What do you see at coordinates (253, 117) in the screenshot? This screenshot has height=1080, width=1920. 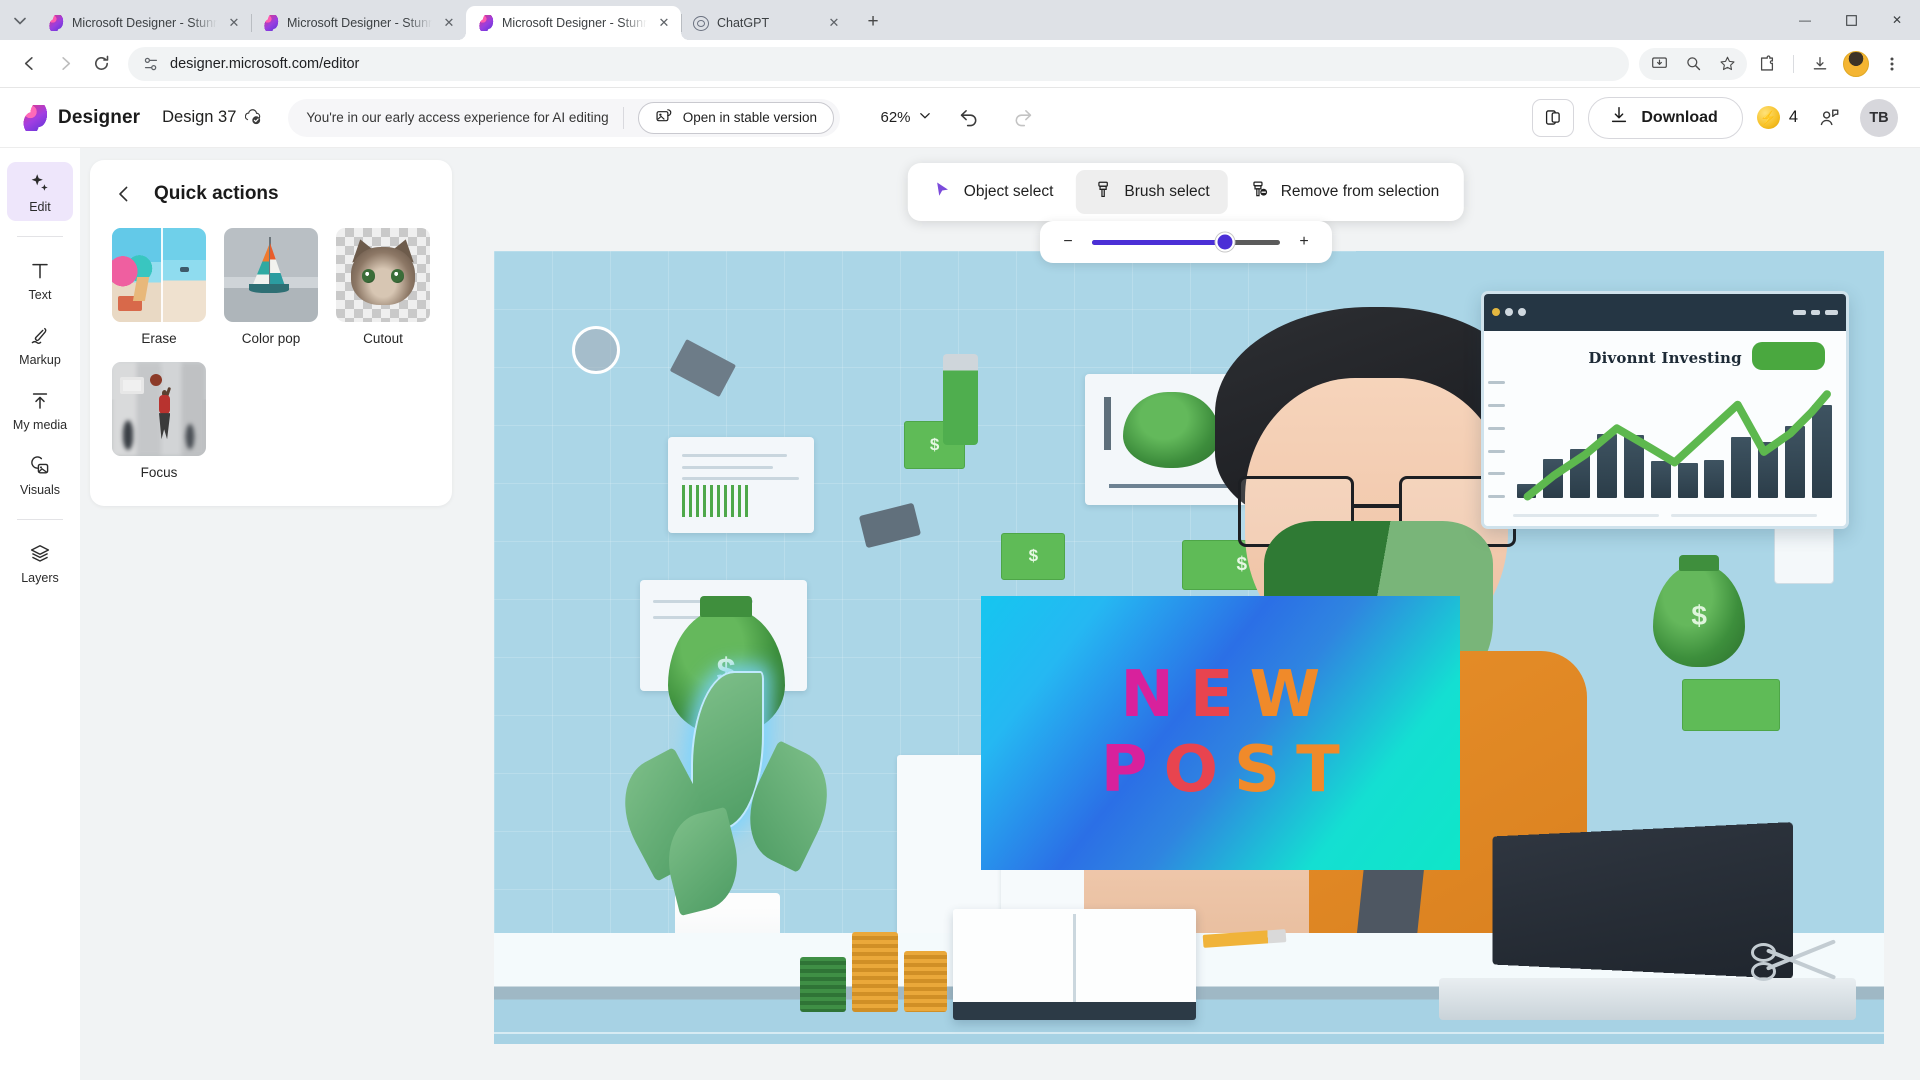 I see `saved-check-icon` at bounding box center [253, 117].